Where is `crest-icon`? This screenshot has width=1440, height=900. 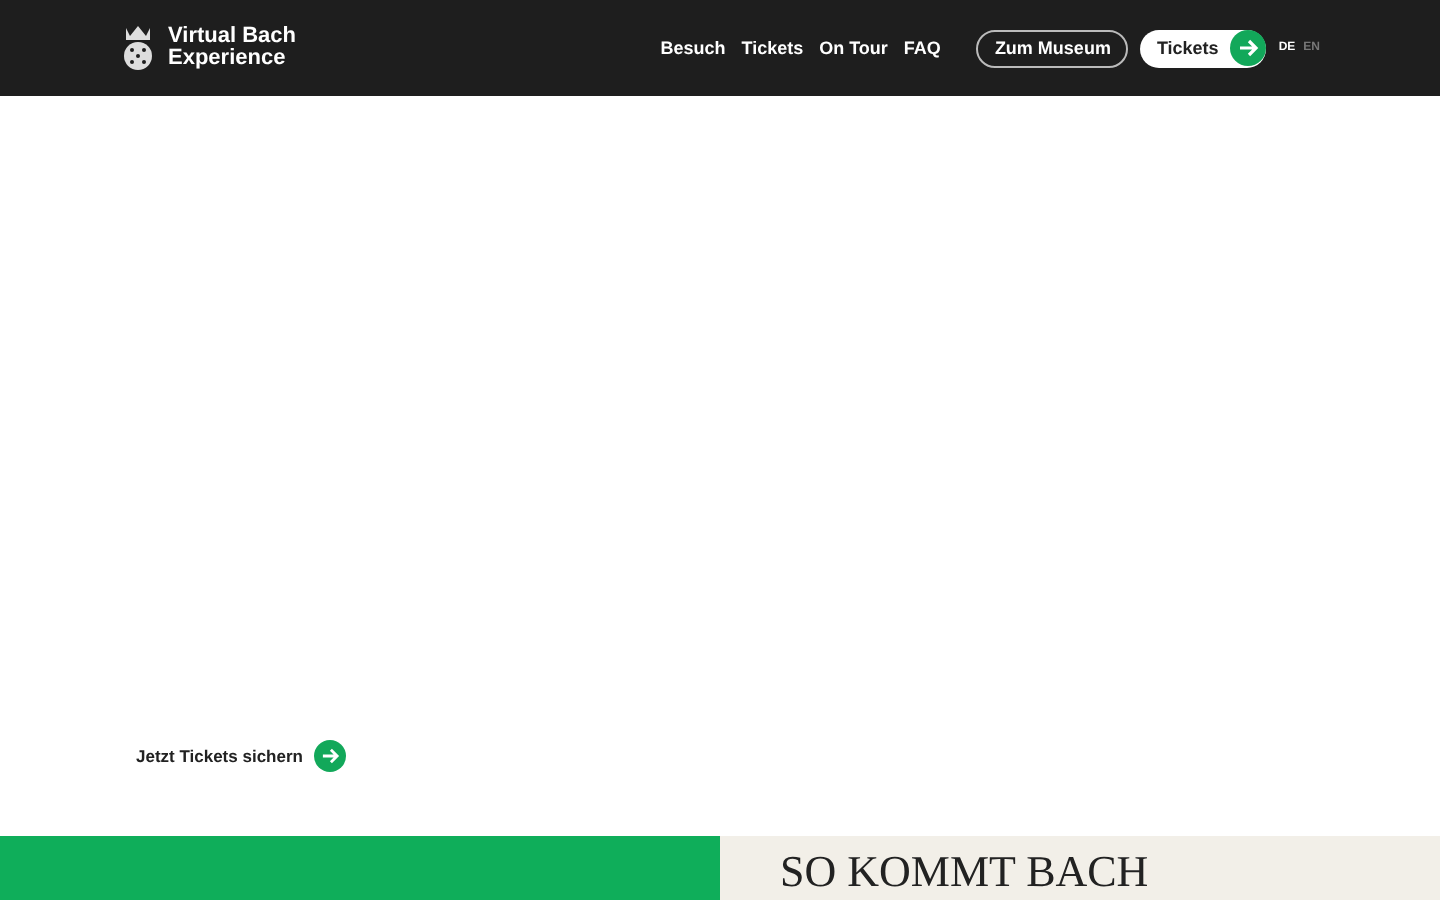 crest-icon is located at coordinates (138, 48).